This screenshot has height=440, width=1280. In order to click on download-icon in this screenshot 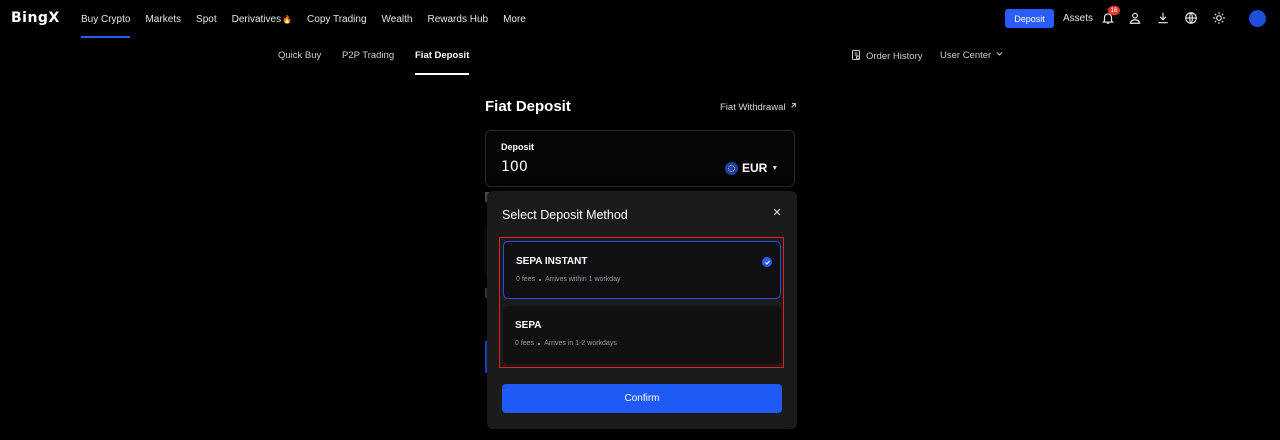, I will do `click(1163, 18)`.